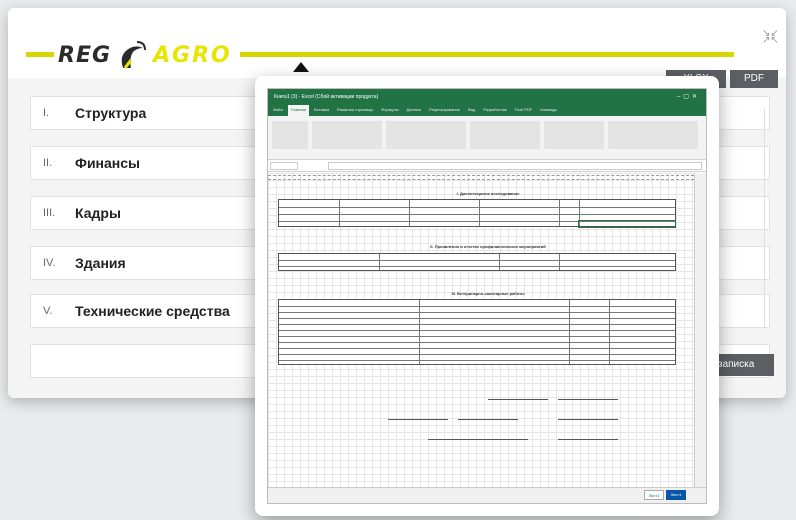  Describe the element at coordinates (771, 218) in the screenshot. I see `right-strip` at that location.